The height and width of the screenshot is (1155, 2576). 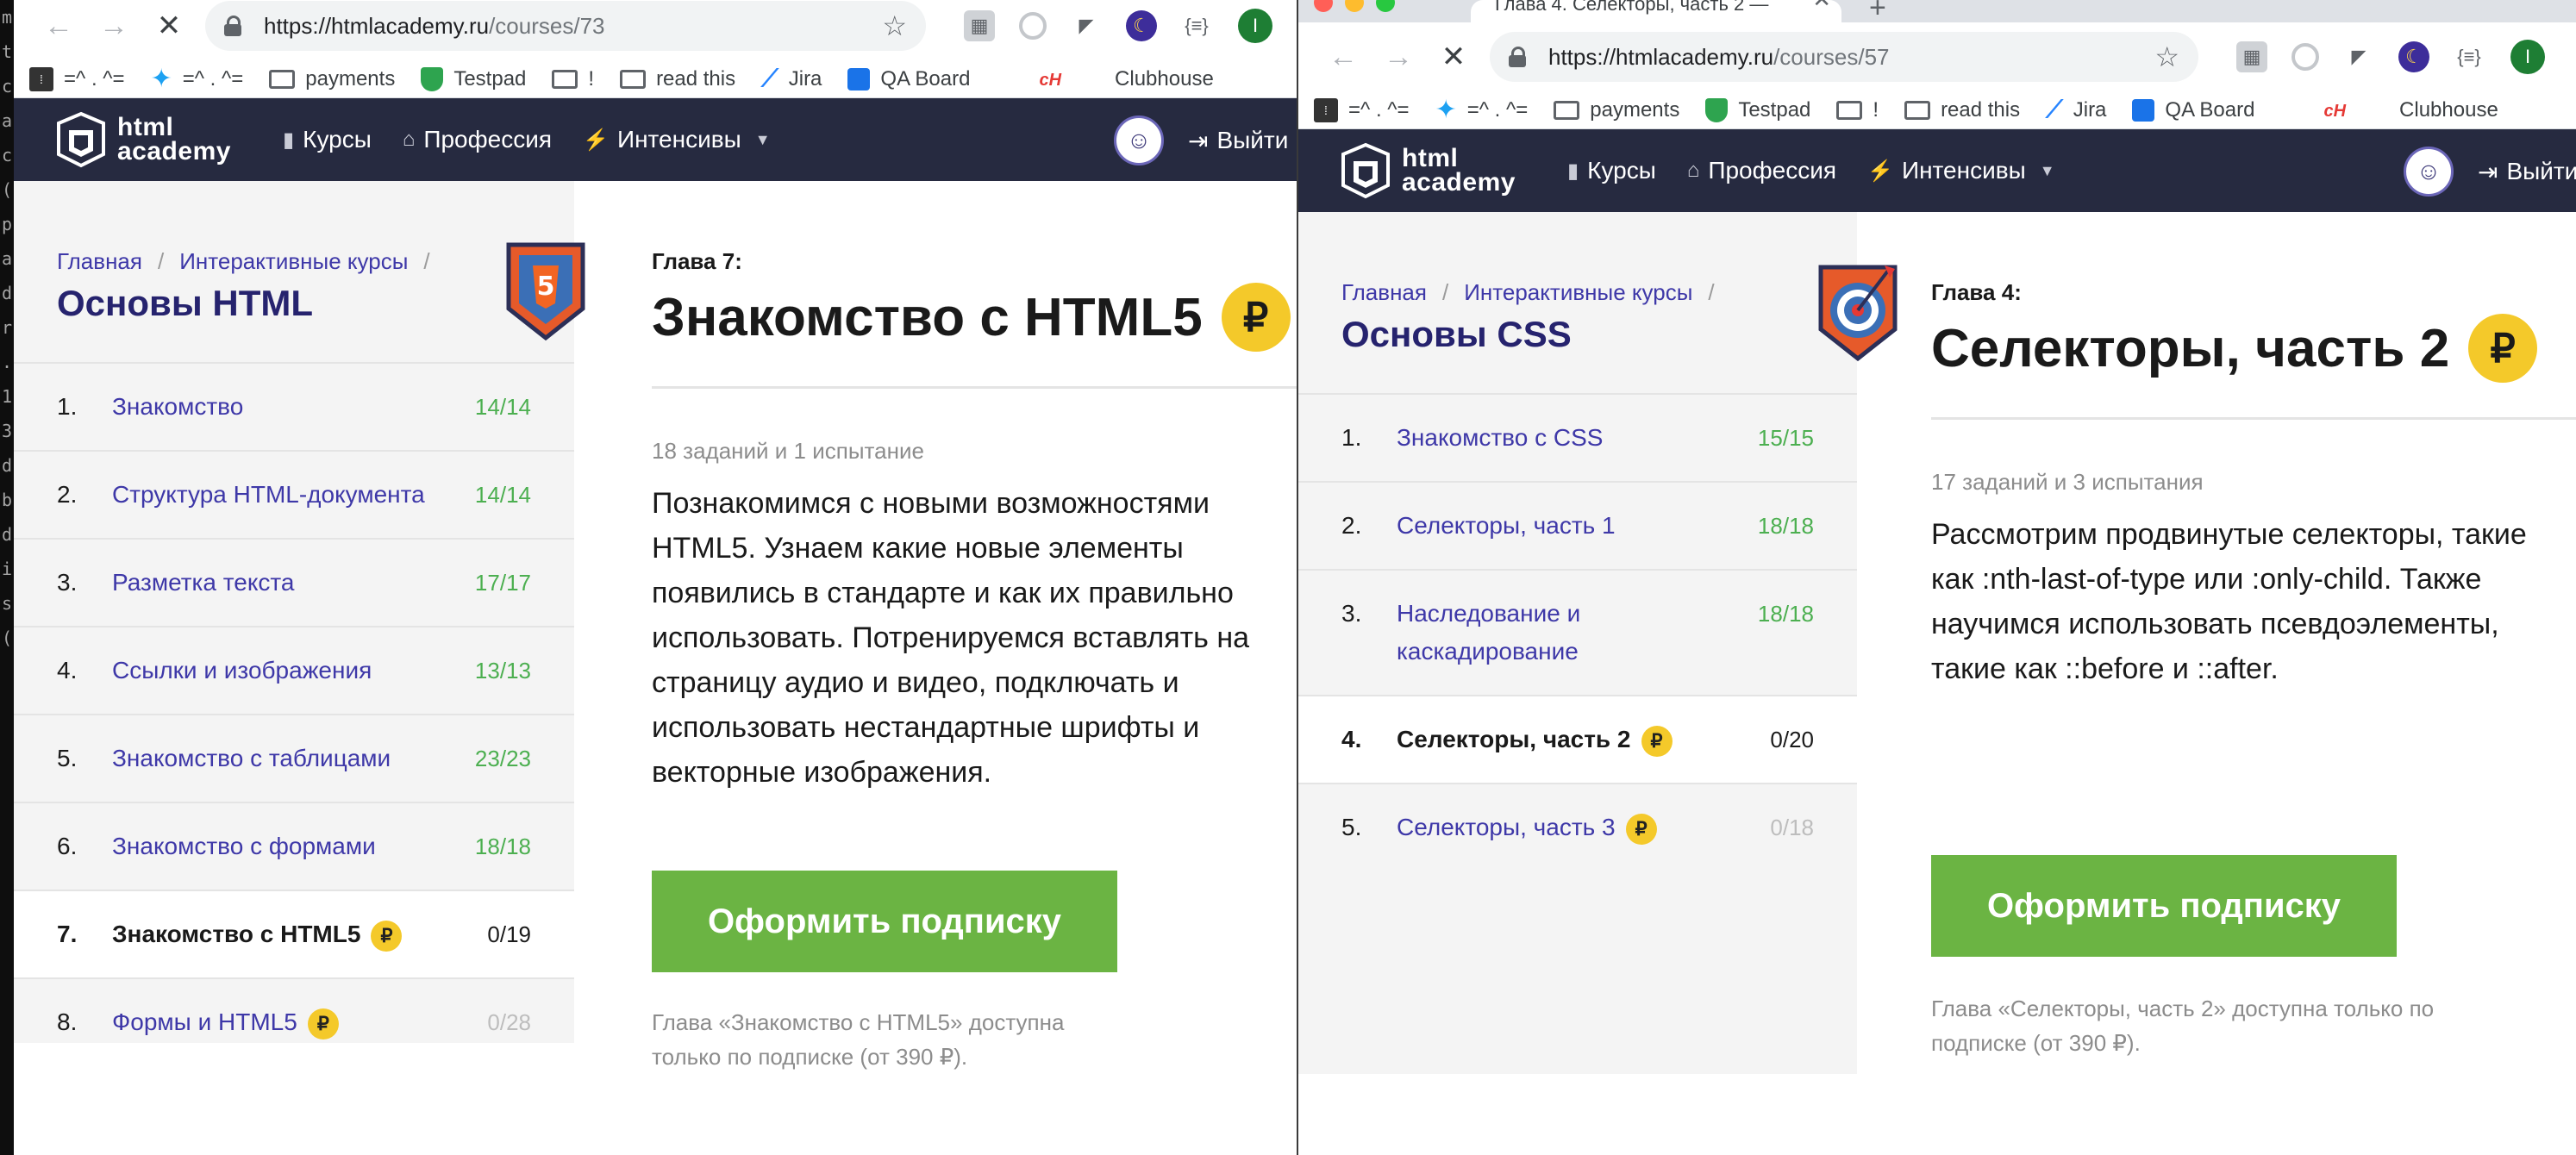 I want to click on divider, so click(x=975, y=387).